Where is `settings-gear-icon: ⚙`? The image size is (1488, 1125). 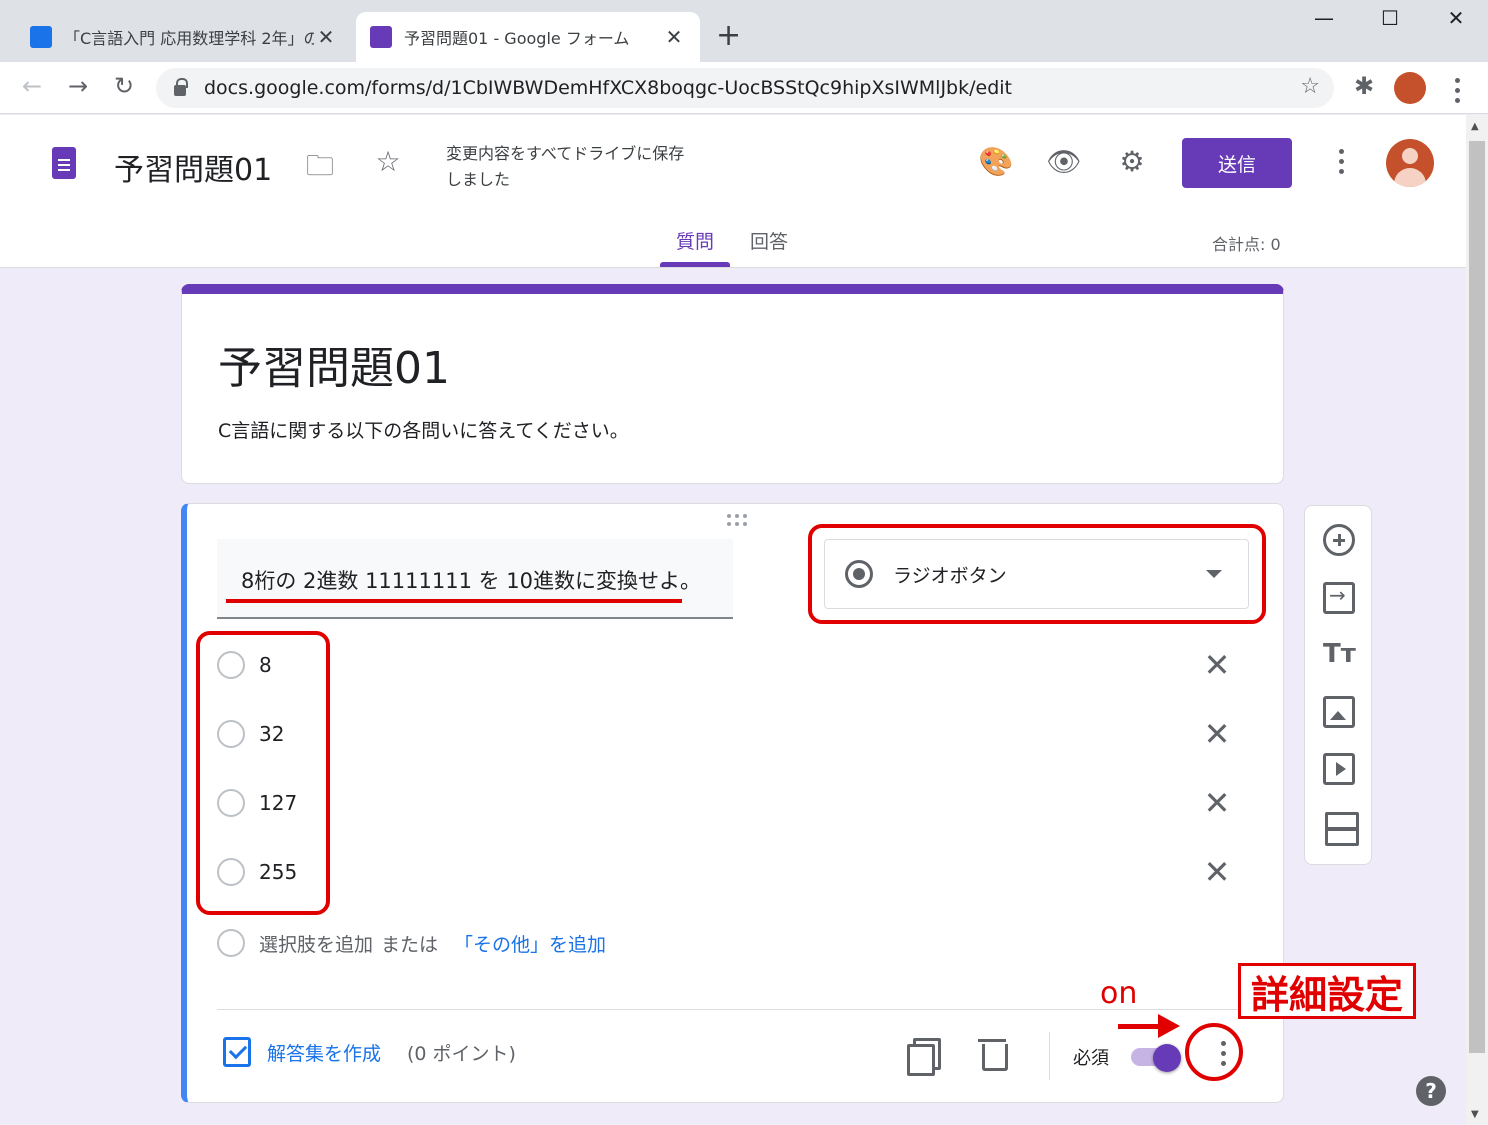 settings-gear-icon: ⚙ is located at coordinates (1132, 161).